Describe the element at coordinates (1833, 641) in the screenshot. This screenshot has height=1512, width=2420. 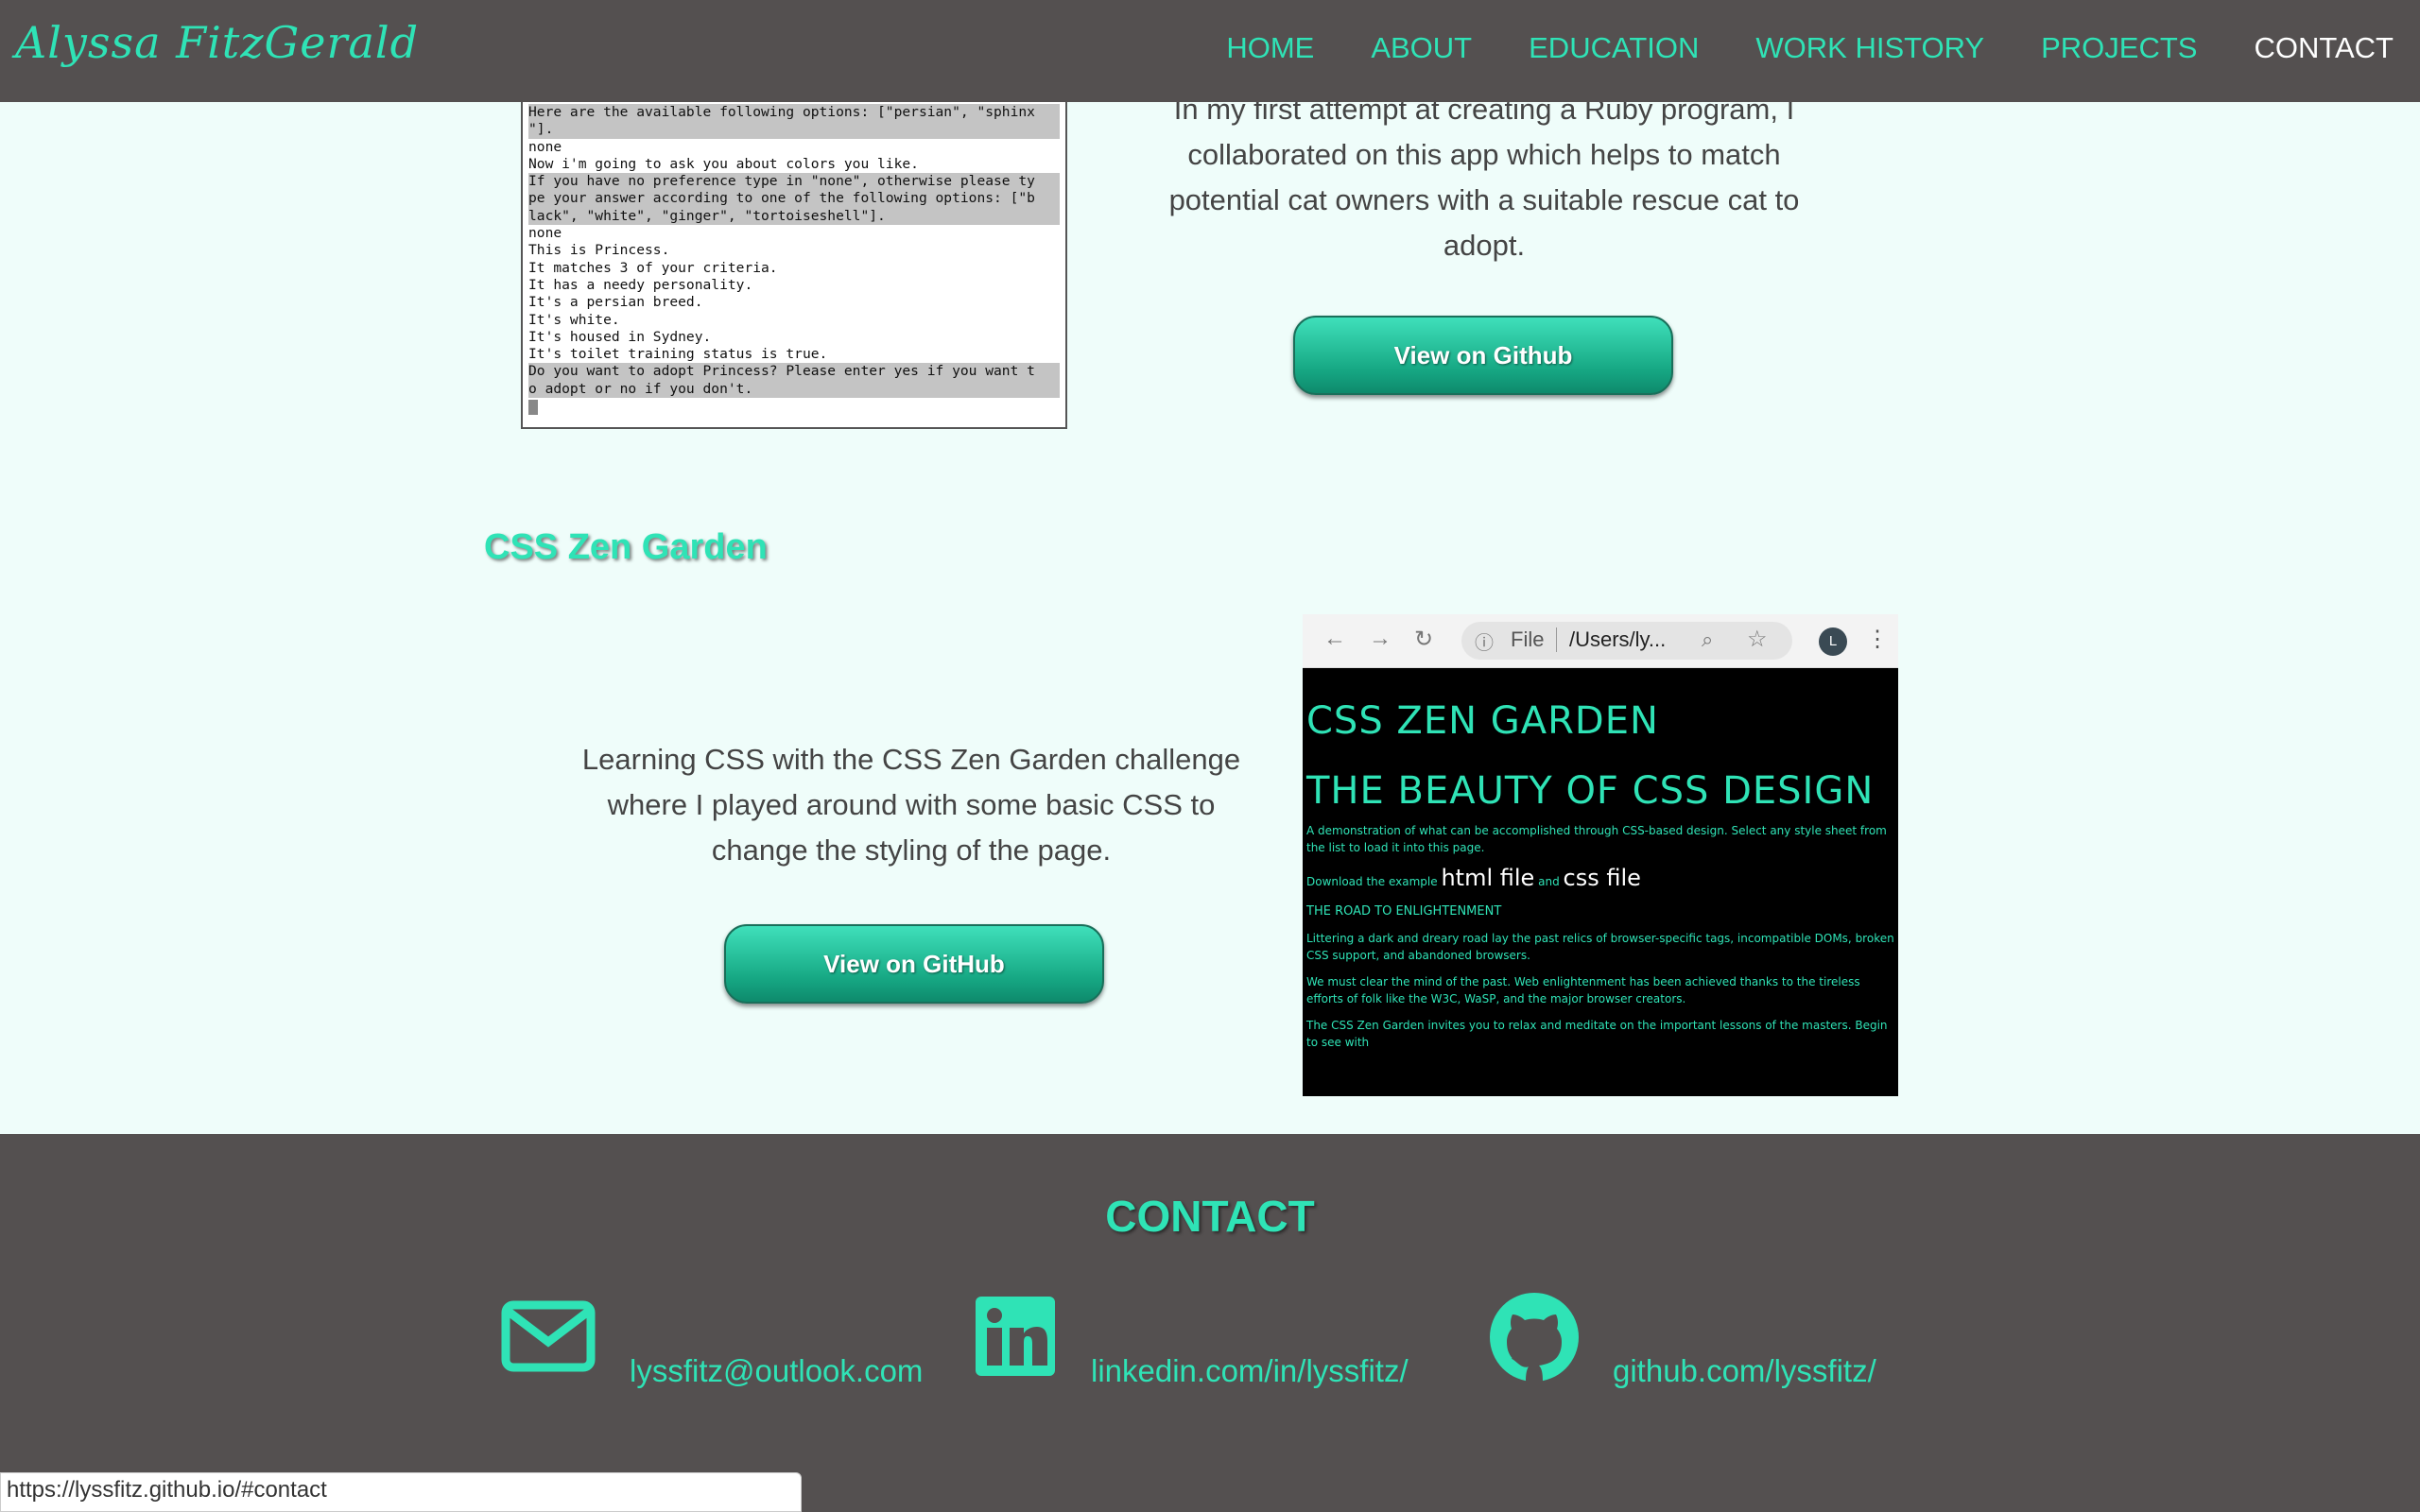
I see `profile-avatar: L` at that location.